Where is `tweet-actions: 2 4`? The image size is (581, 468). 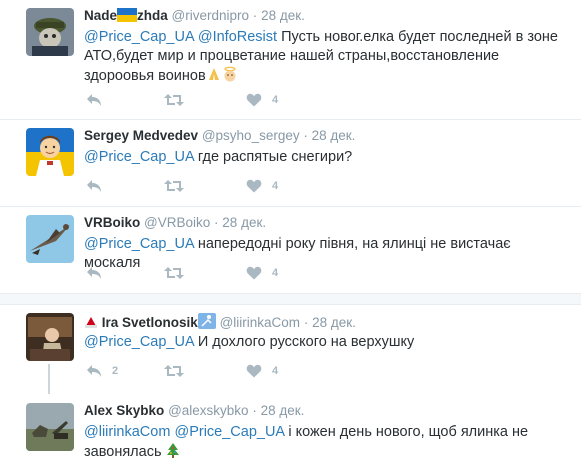 tweet-actions: 2 4 is located at coordinates (204, 371).